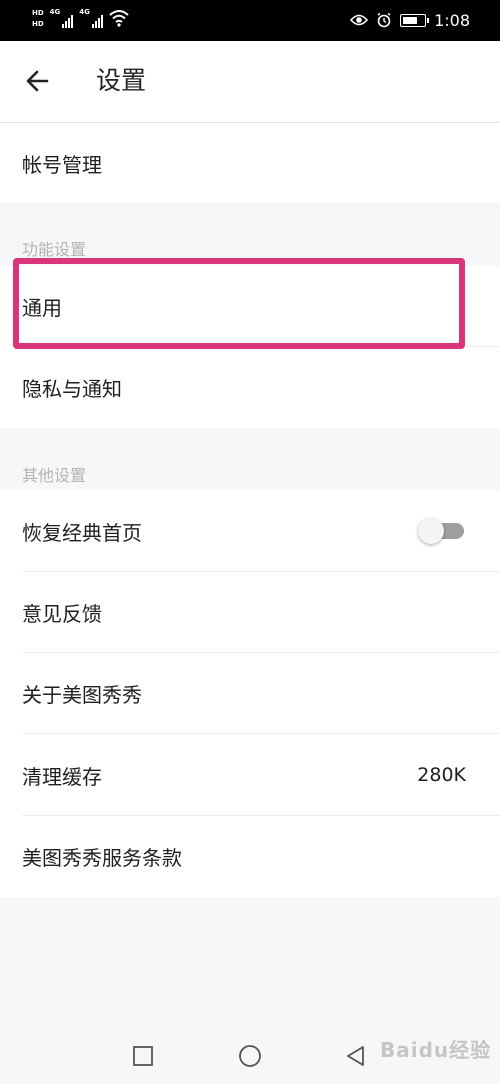 The width and height of the screenshot is (500, 1084). Describe the element at coordinates (102, 858) in the screenshot. I see `terms-of-service-label: 美图秀秀服务条款` at that location.